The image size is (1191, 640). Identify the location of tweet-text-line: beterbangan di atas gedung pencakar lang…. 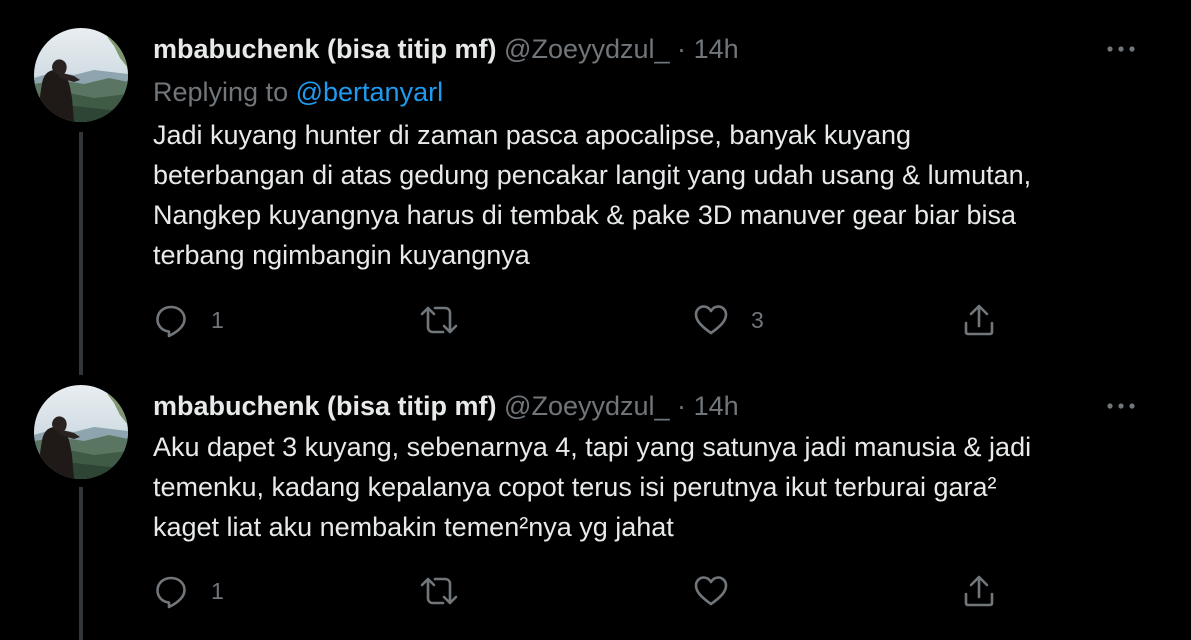
(592, 175).